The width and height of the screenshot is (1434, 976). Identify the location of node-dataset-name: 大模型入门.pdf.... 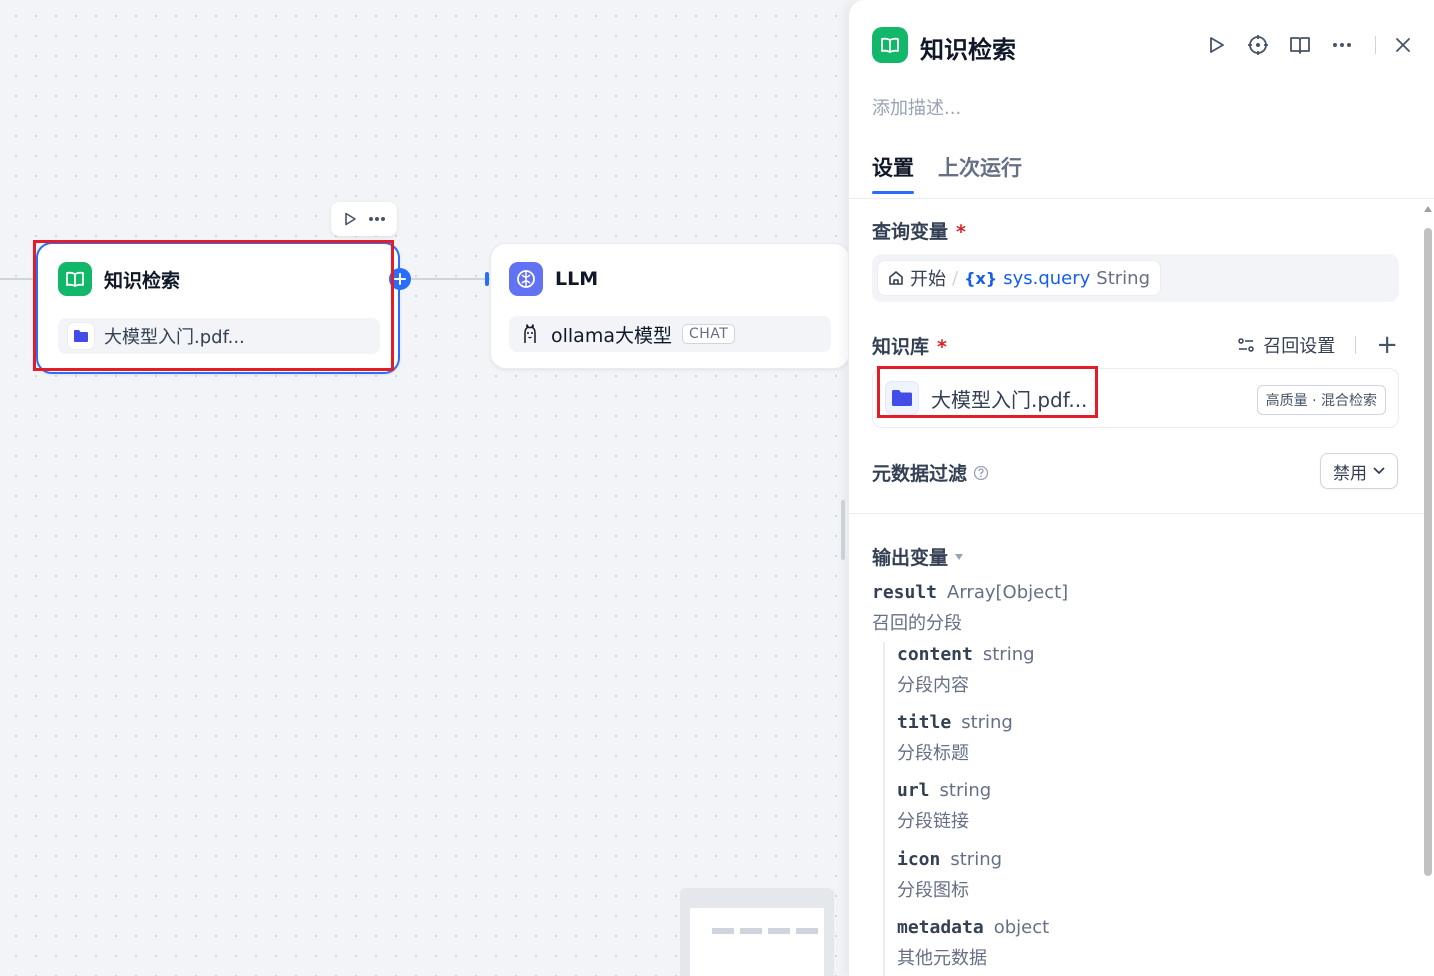
(174, 337).